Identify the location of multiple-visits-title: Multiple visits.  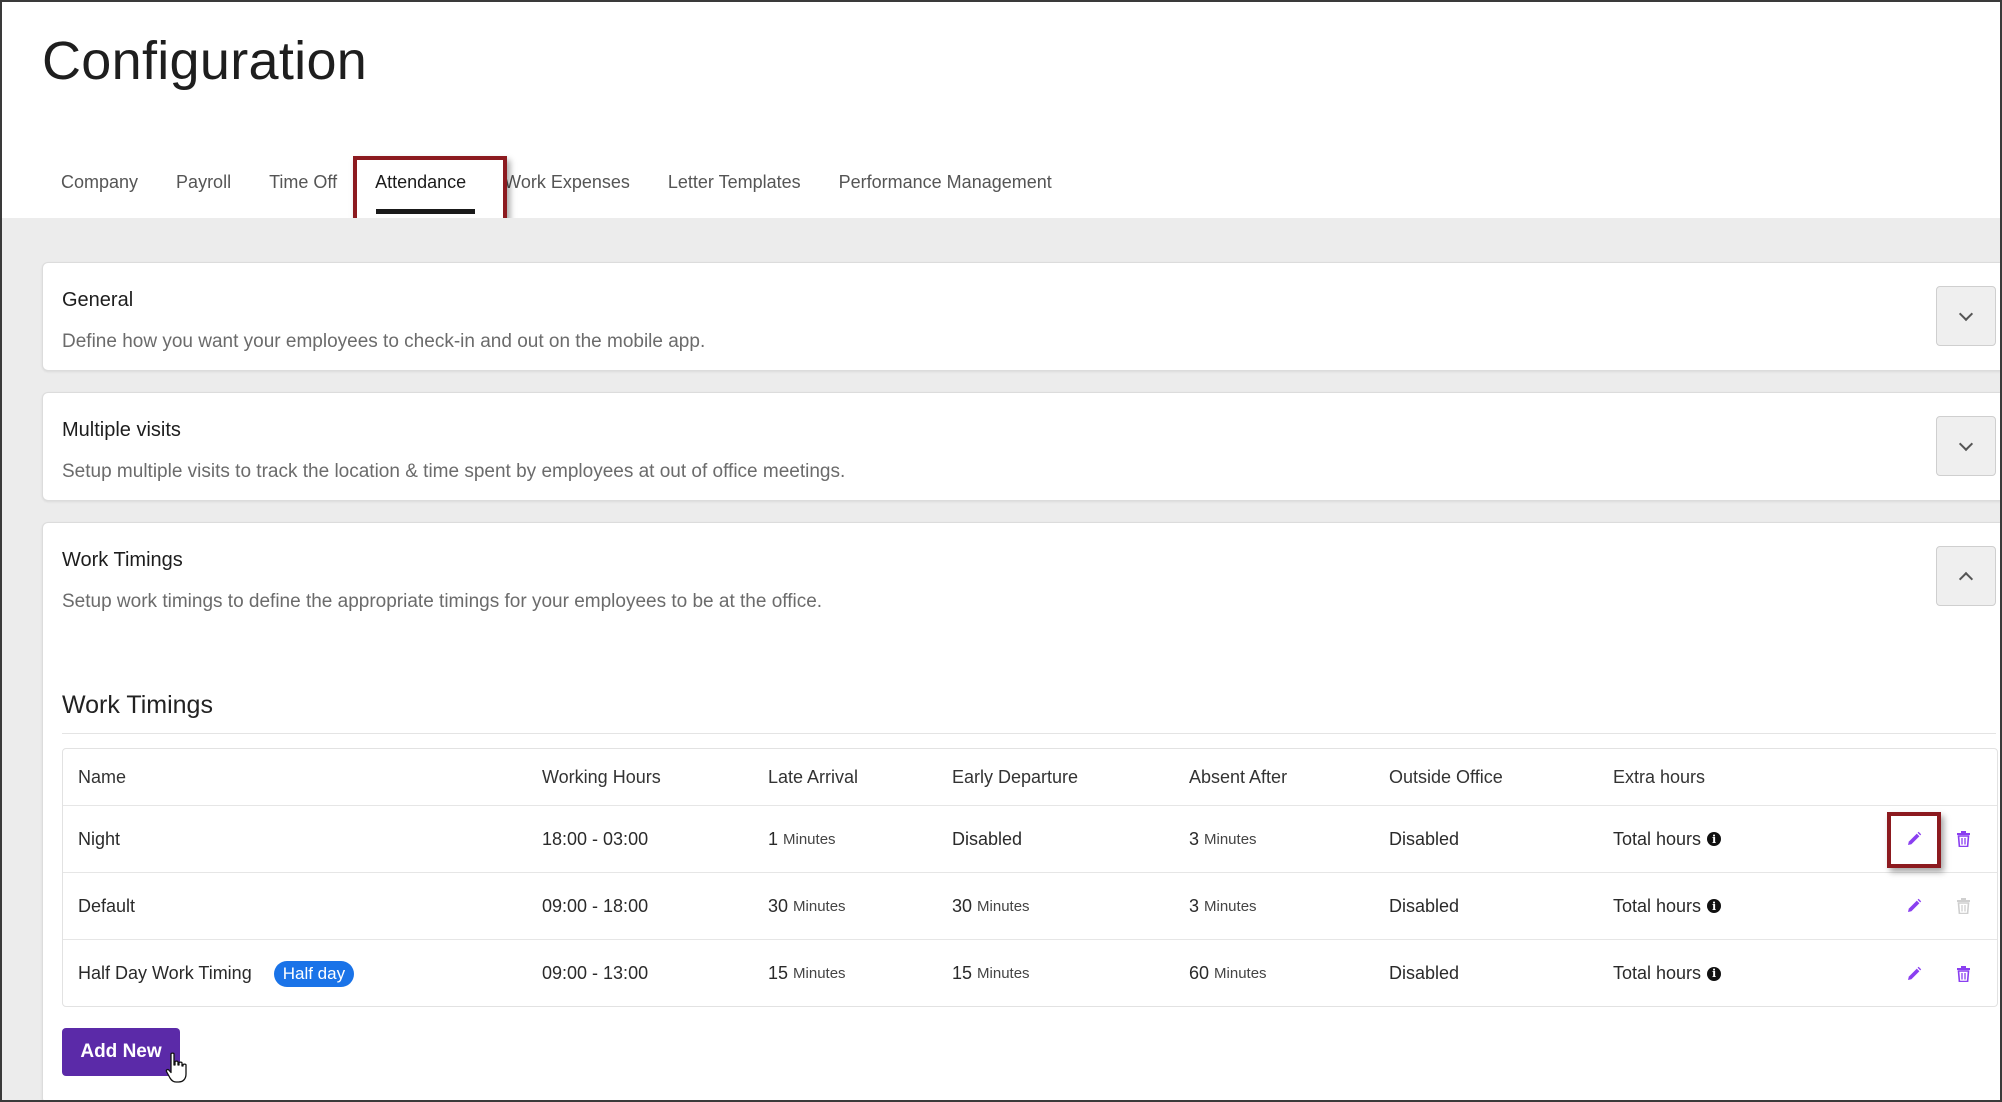
(121, 430).